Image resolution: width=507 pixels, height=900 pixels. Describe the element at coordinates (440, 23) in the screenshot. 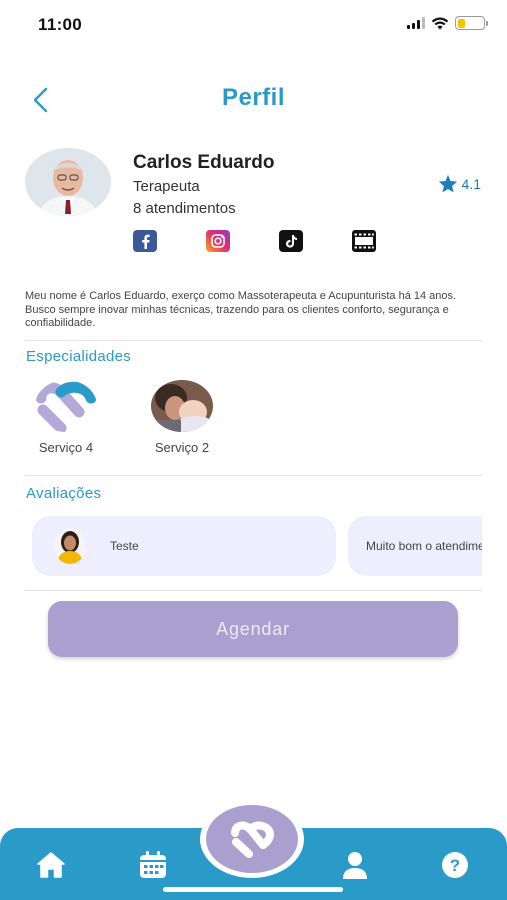

I see `wifi-icon` at that location.